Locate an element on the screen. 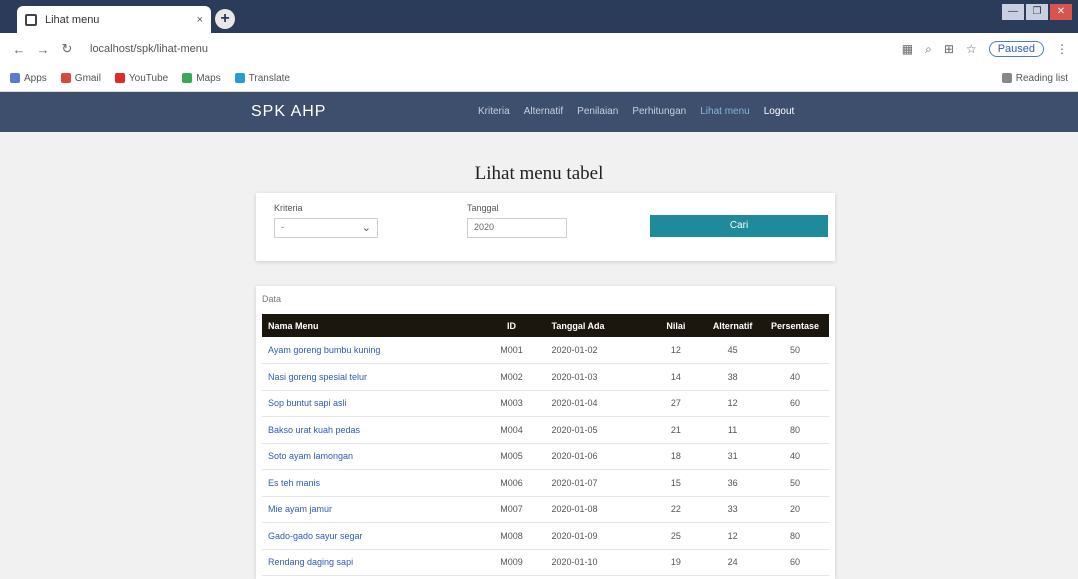 This screenshot has height=579, width=1078. bookmark-translate: Translate is located at coordinates (262, 78).